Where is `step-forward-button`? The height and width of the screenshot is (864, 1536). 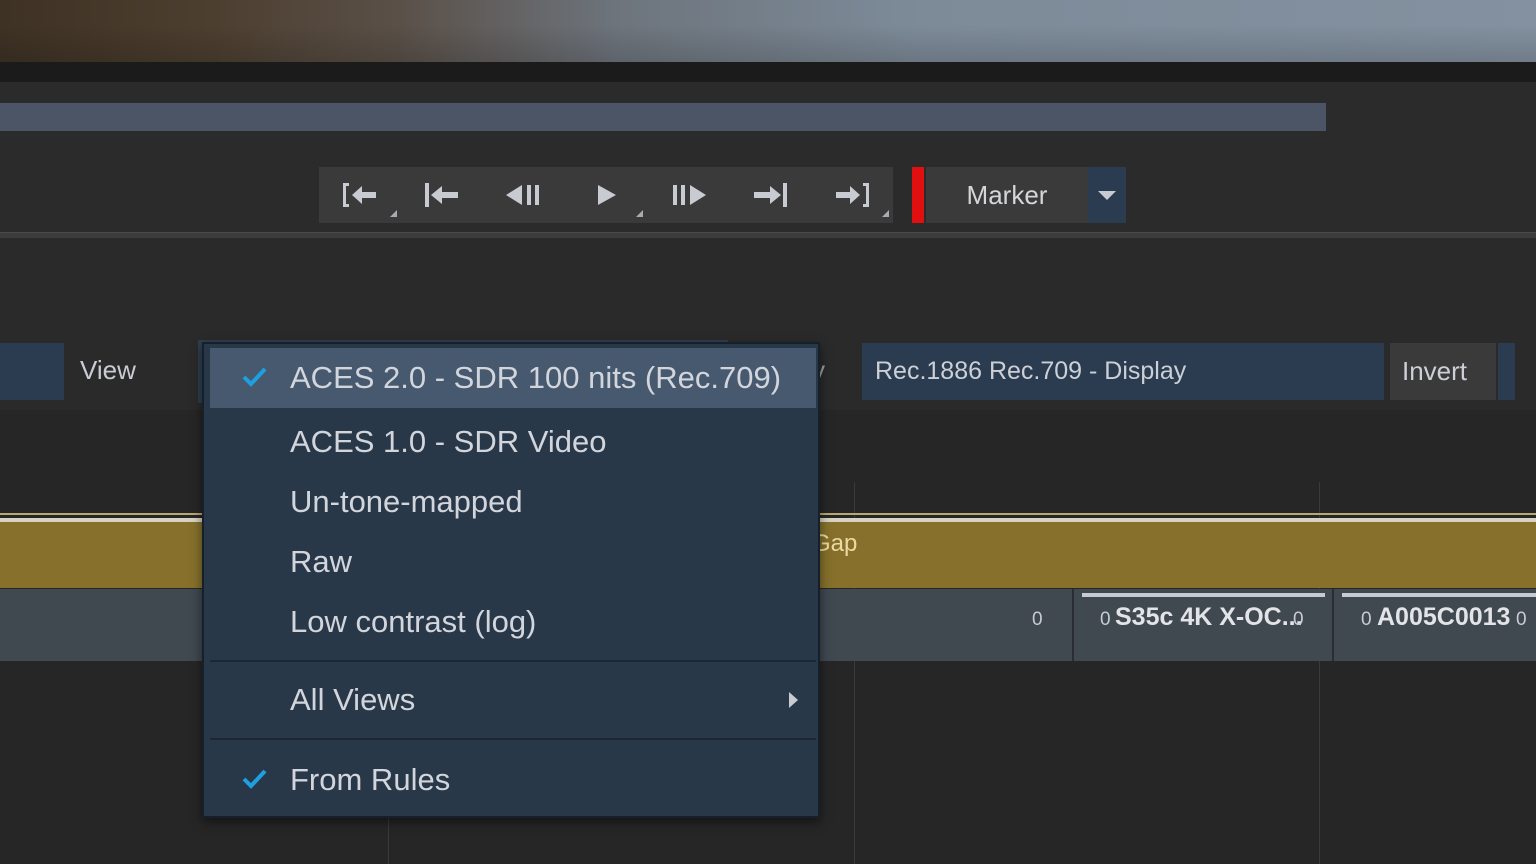
step-forward-button is located at coordinates (688, 195).